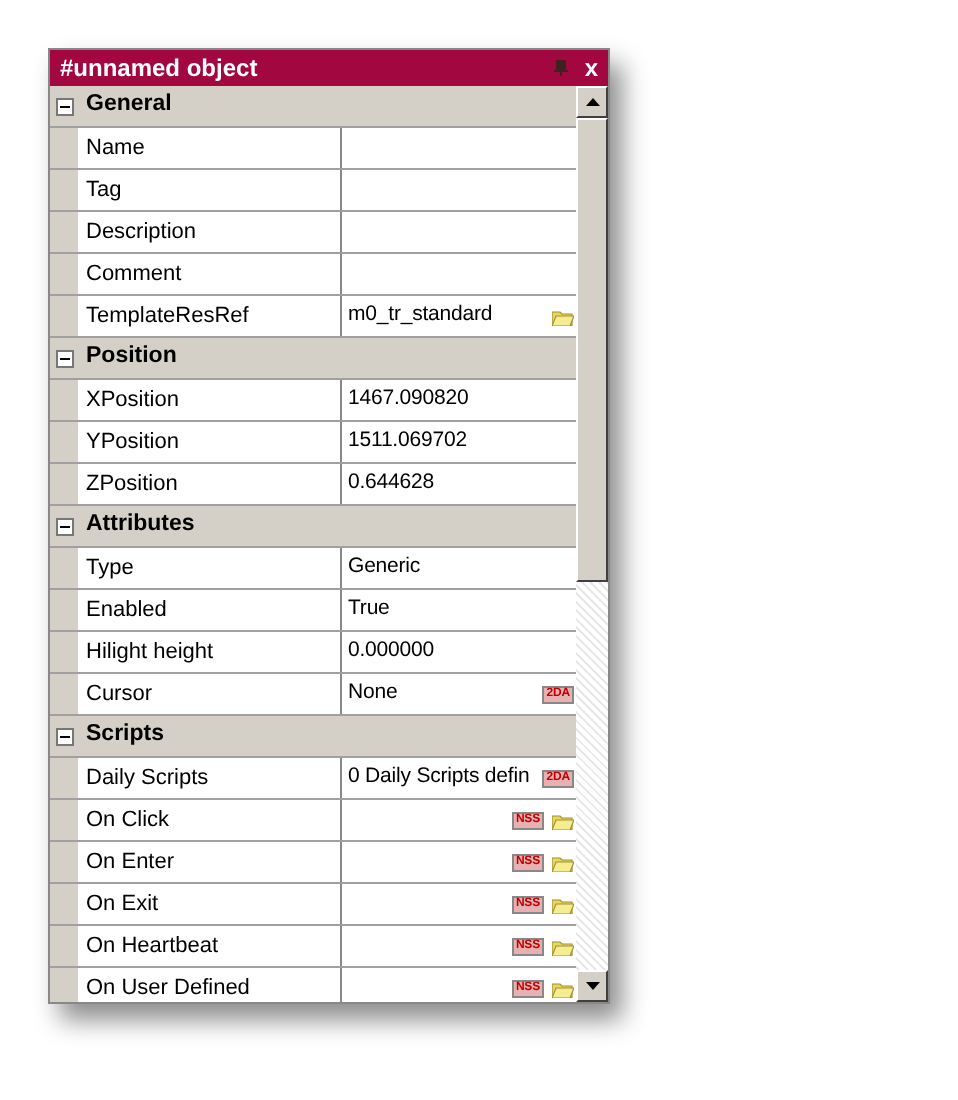 The image size is (958, 1100). I want to click on property-value-field: Generic, so click(459, 568).